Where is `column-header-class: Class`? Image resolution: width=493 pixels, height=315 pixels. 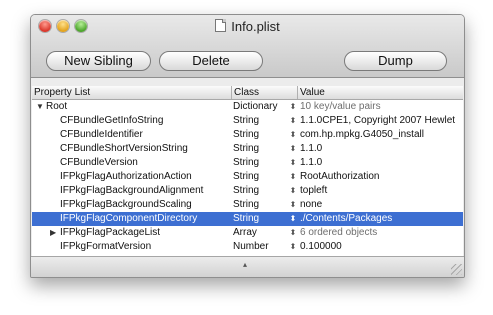
column-header-class: Class is located at coordinates (265, 92).